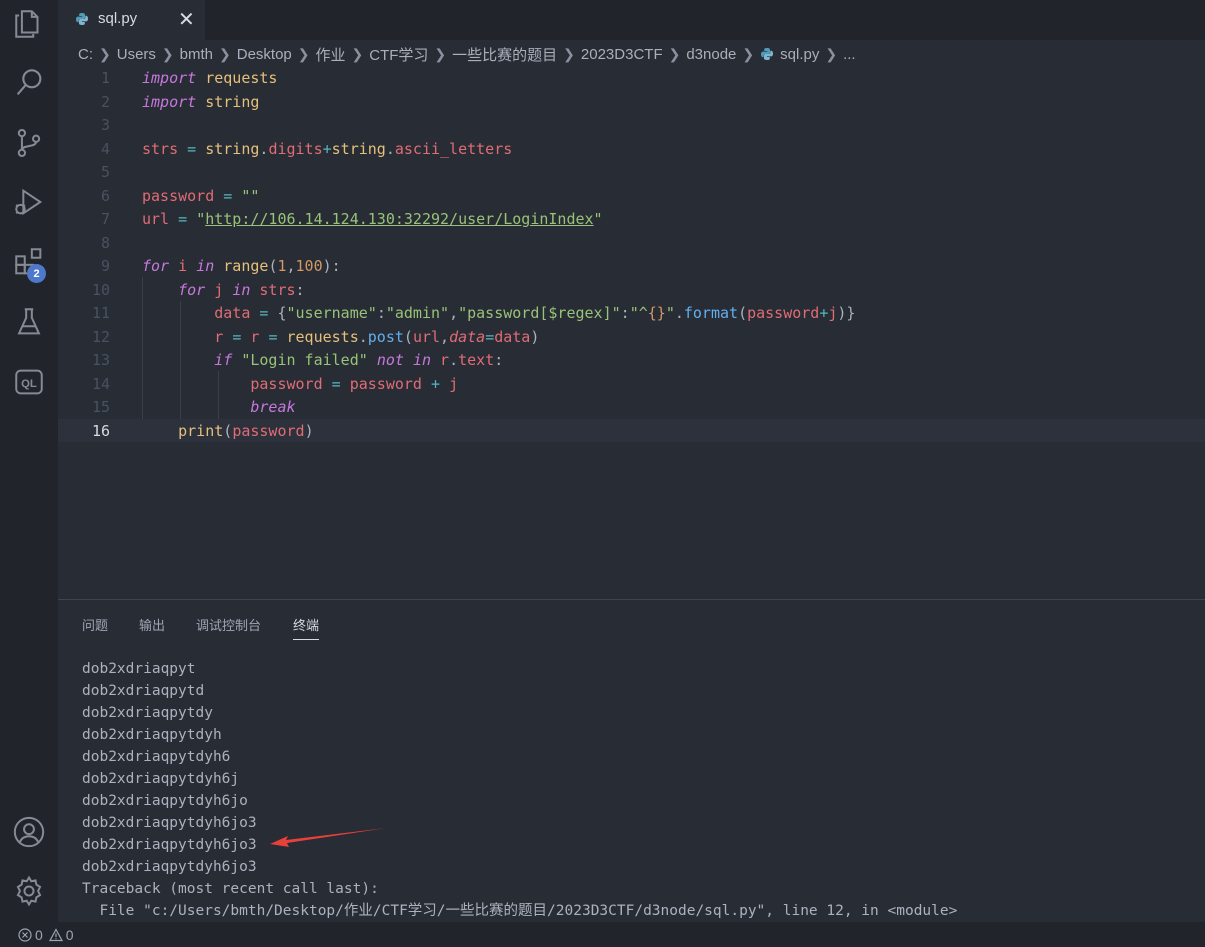  Describe the element at coordinates (602, 934) in the screenshot. I see `status-bar: 0 0` at that location.